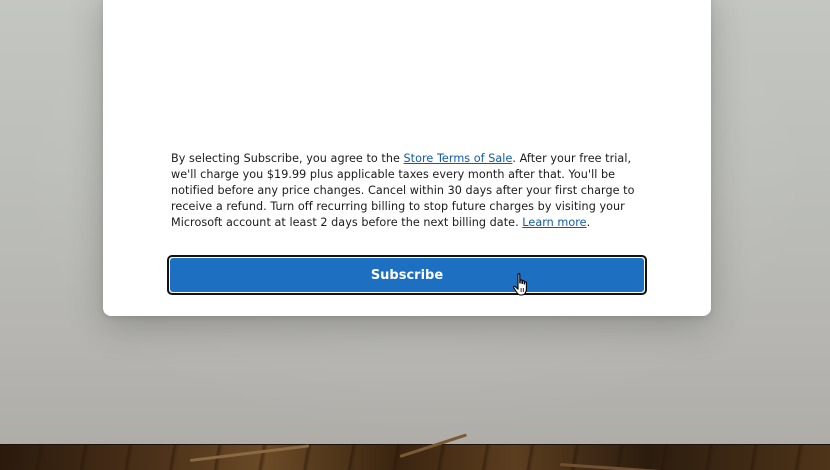  I want to click on learn-more-link: Learn more, so click(554, 222).